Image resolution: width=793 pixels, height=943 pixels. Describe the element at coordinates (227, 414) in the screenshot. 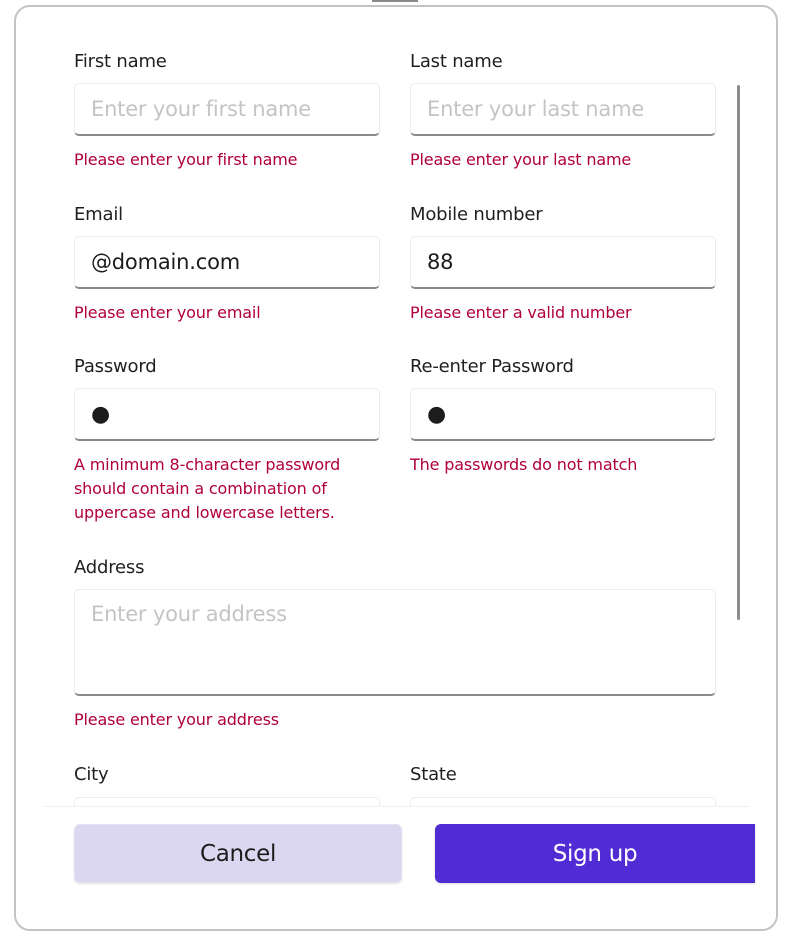

I see `password-input: ●` at that location.